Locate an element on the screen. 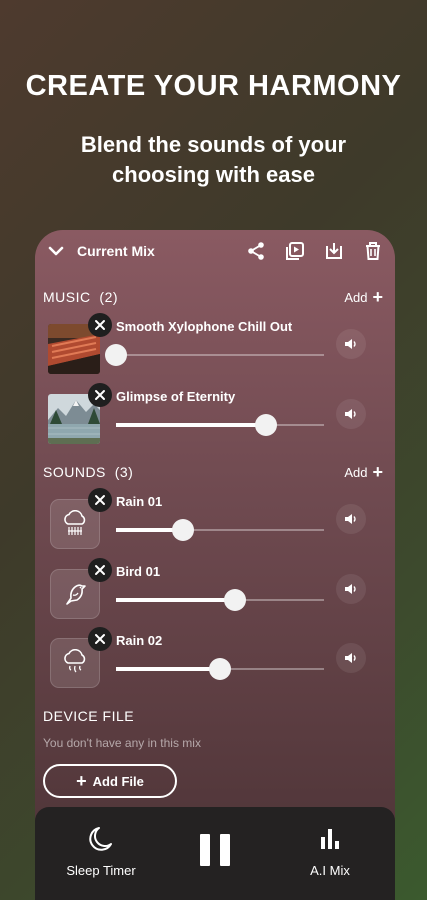 The image size is (427, 900). sounds-section-title: SOUNDS is located at coordinates (74, 472).